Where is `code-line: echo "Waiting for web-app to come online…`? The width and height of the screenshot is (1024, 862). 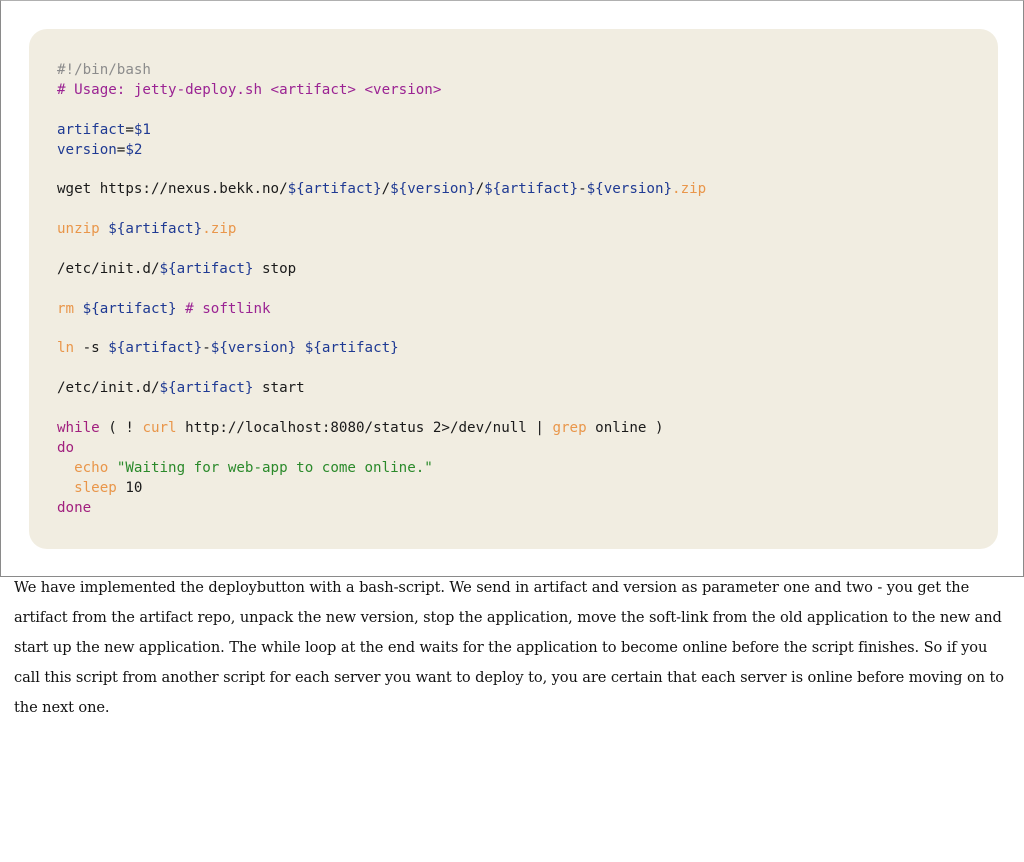
code-line: echo "Waiting for web-app to come online… is located at coordinates (381, 469).